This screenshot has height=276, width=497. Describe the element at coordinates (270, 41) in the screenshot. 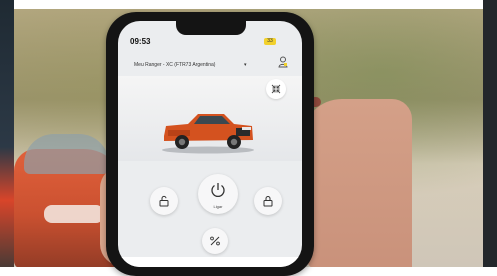

I see `battery-indicator: 33` at that location.